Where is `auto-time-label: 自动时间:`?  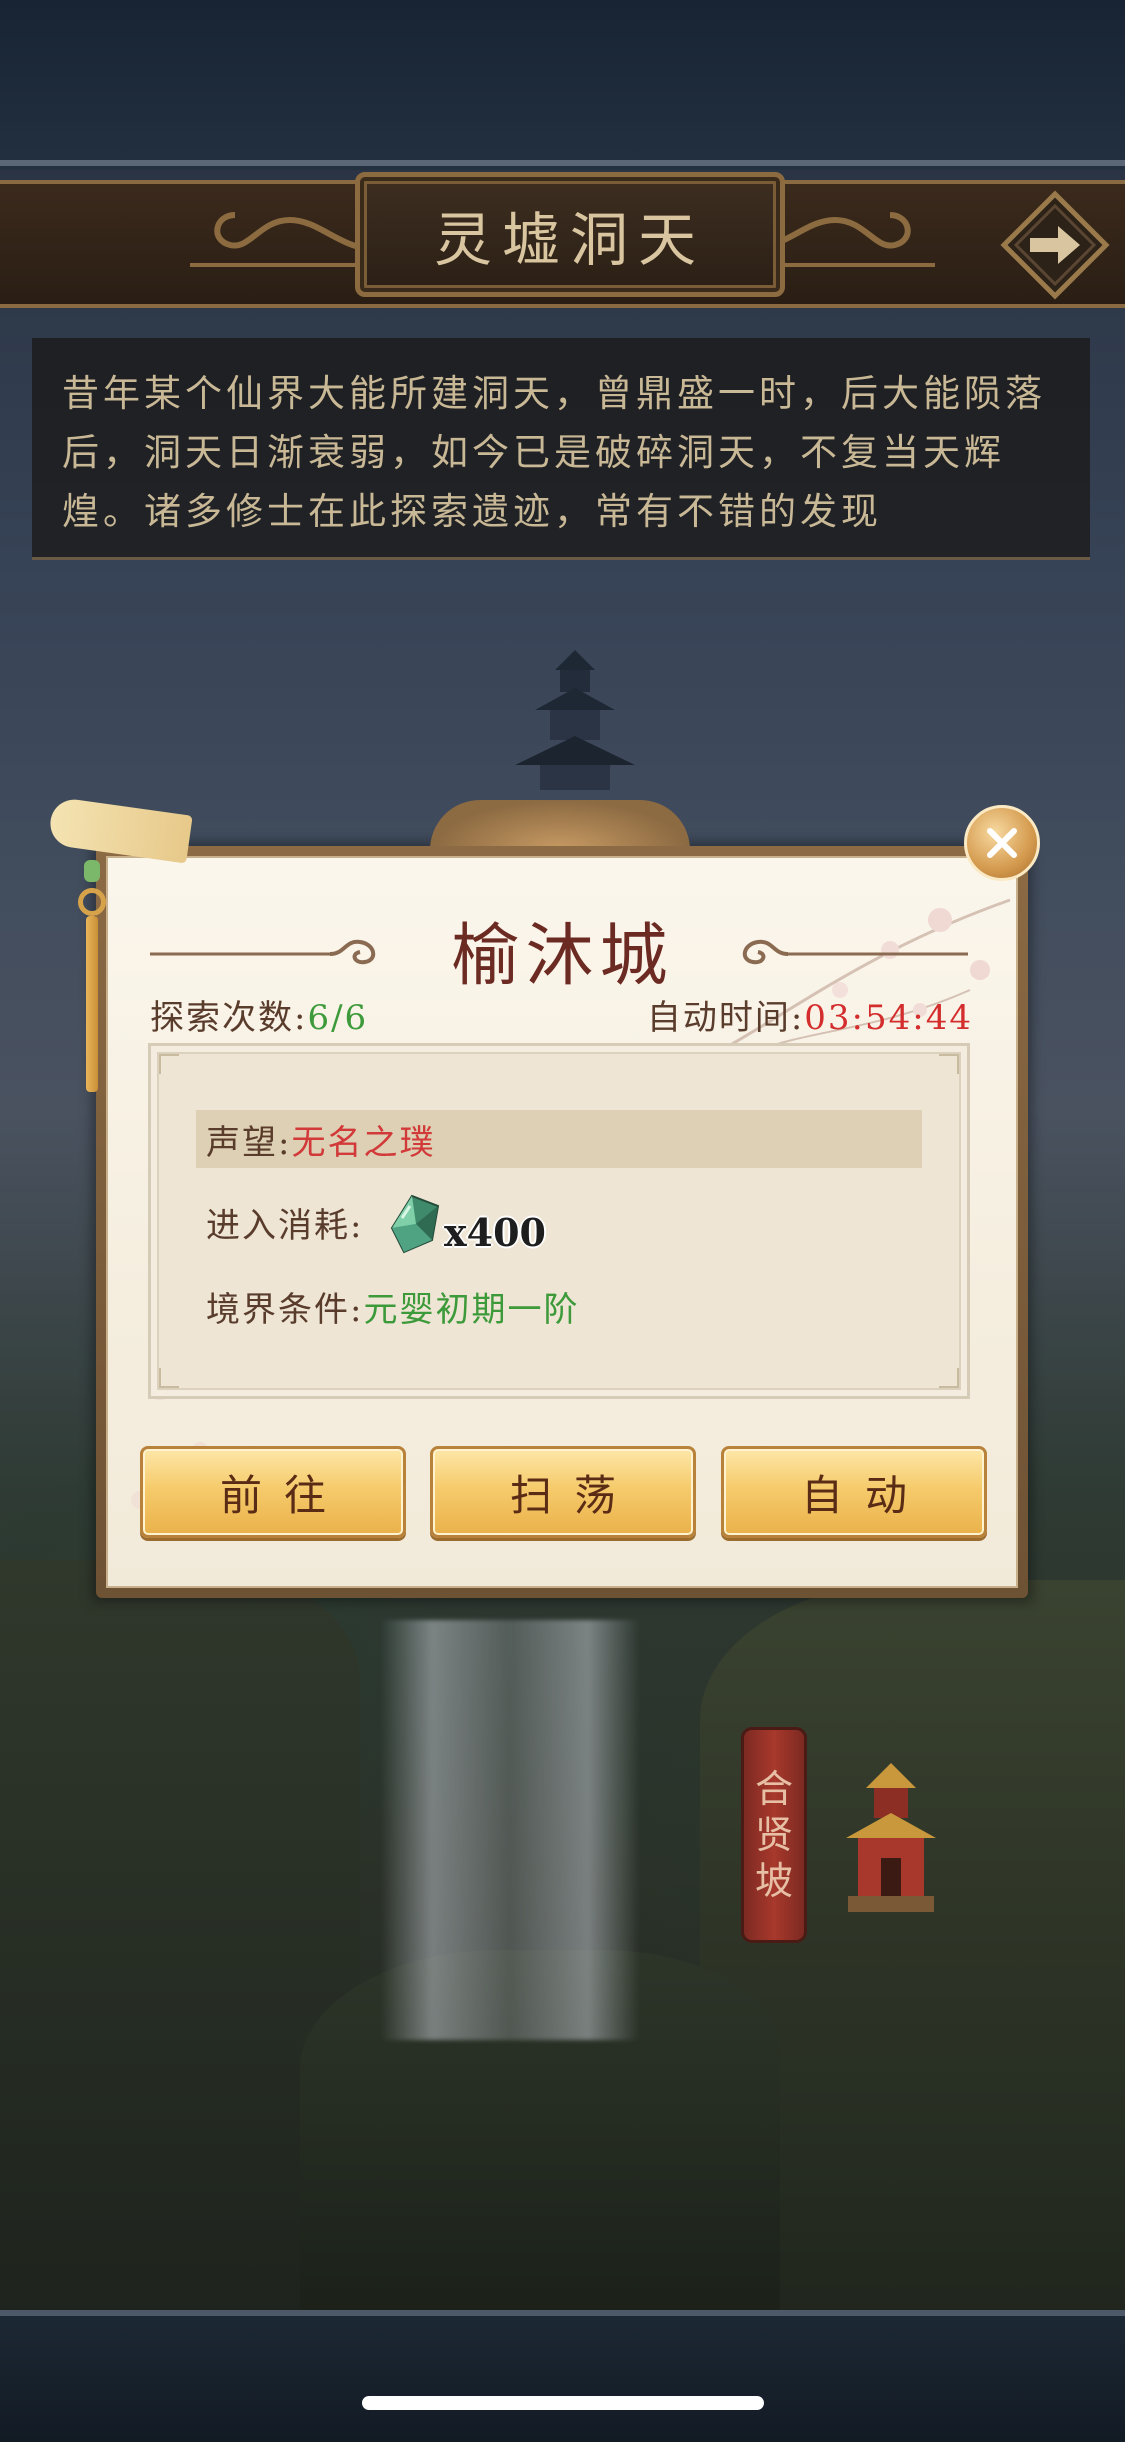
auto-time-label: 自动时间: is located at coordinates (725, 1018).